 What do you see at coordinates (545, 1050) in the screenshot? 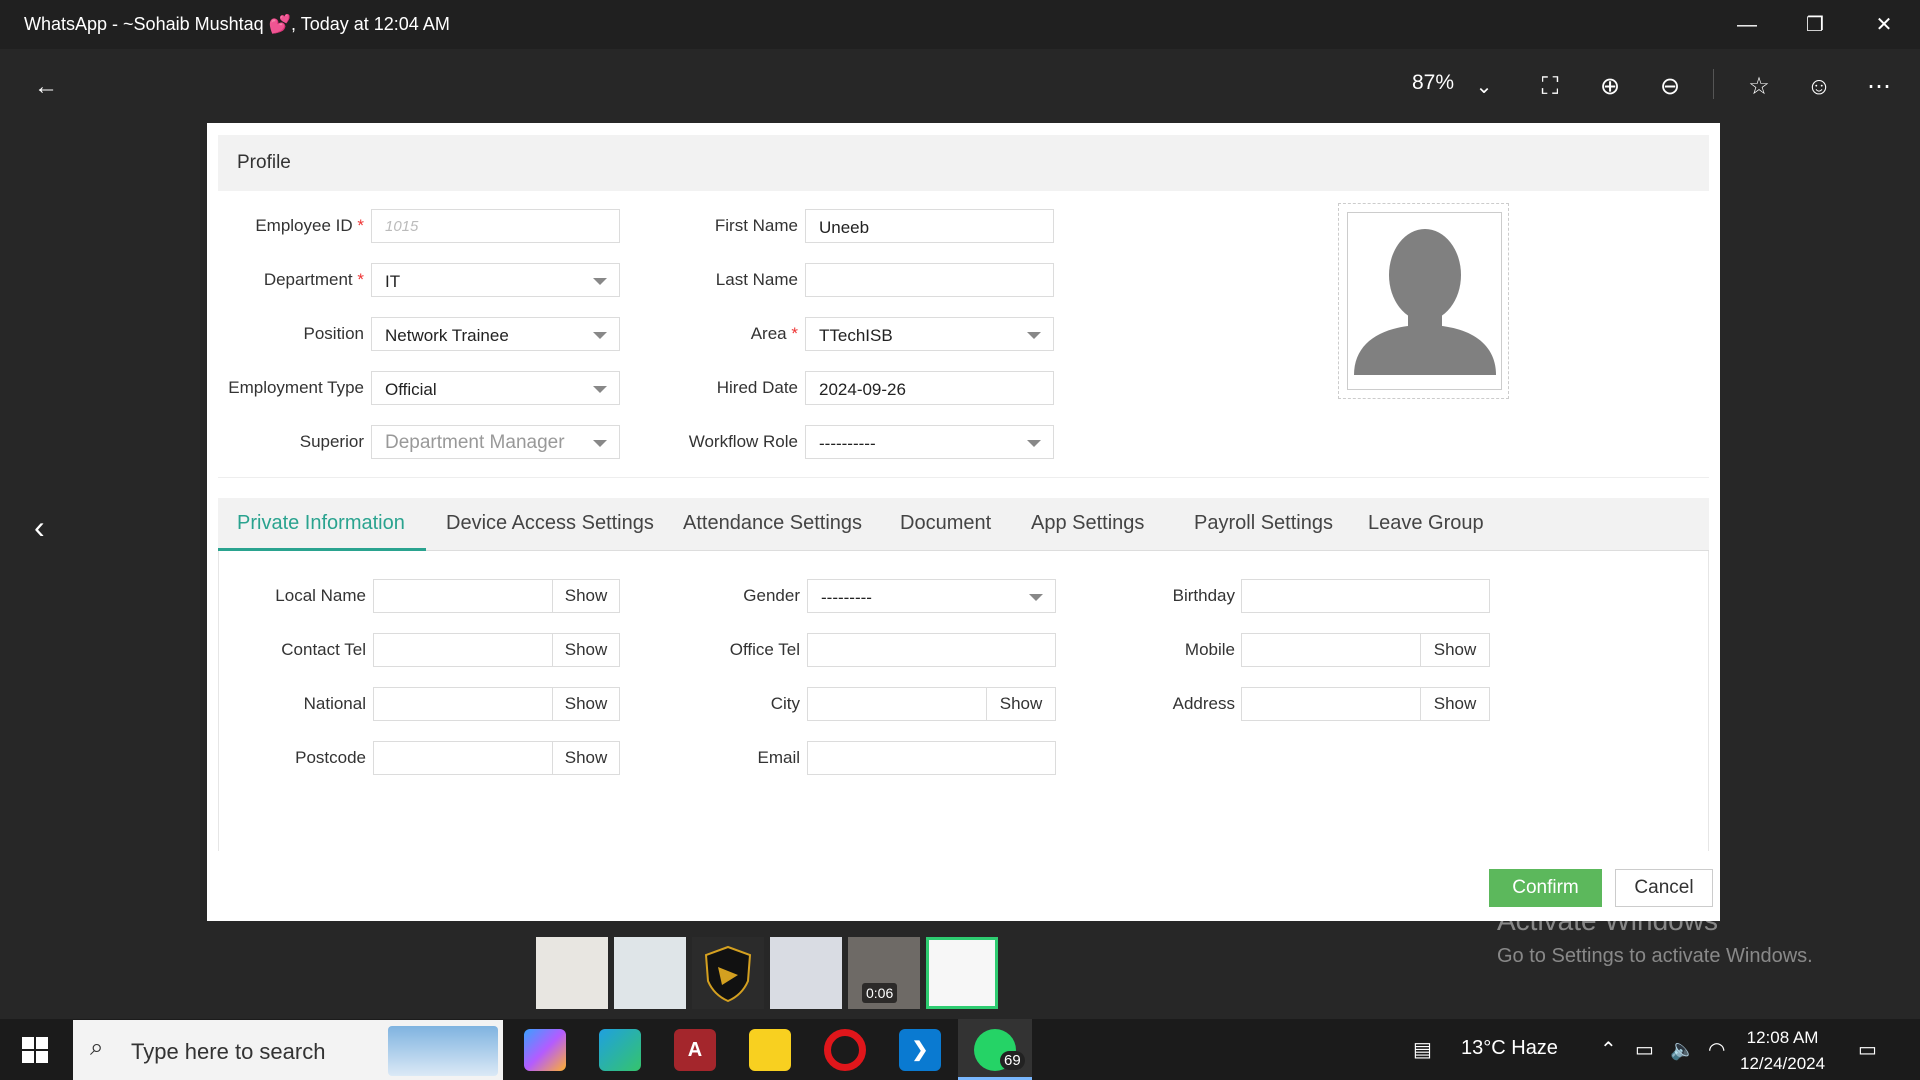
I see `copilot-icon` at bounding box center [545, 1050].